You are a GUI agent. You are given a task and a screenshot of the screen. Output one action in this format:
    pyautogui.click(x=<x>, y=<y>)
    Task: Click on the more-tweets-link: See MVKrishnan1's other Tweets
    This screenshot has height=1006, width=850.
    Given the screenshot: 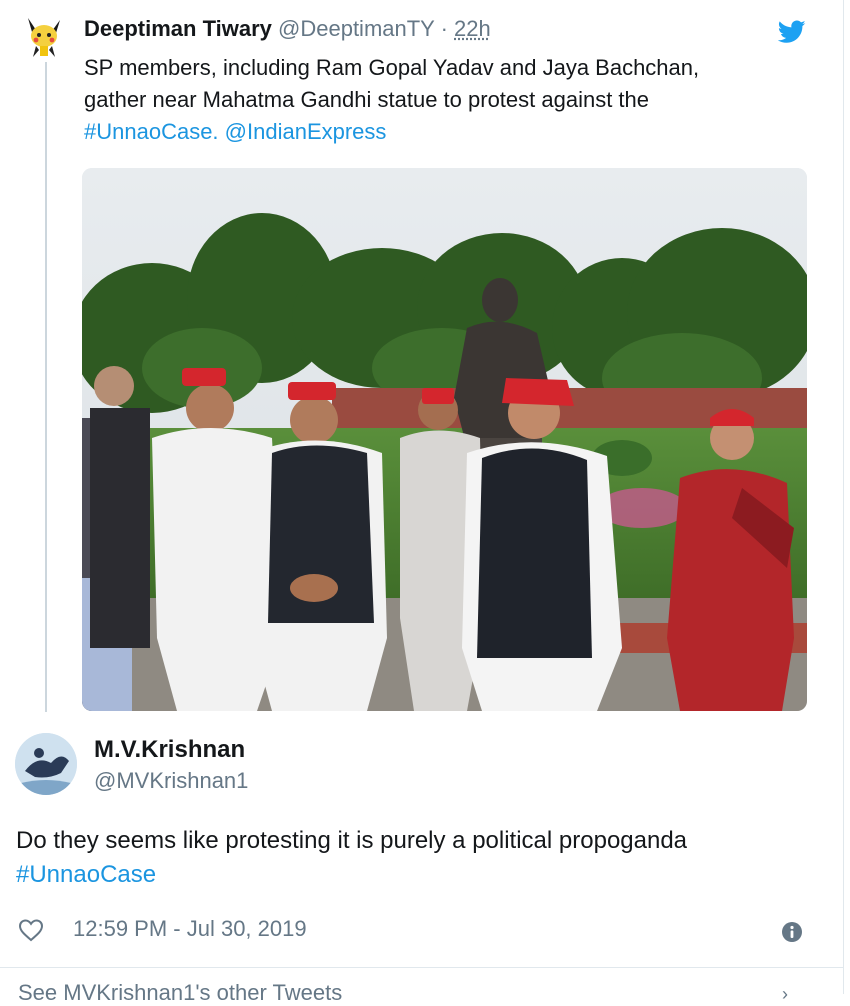 What is the action you would take?
    pyautogui.click(x=180, y=993)
    